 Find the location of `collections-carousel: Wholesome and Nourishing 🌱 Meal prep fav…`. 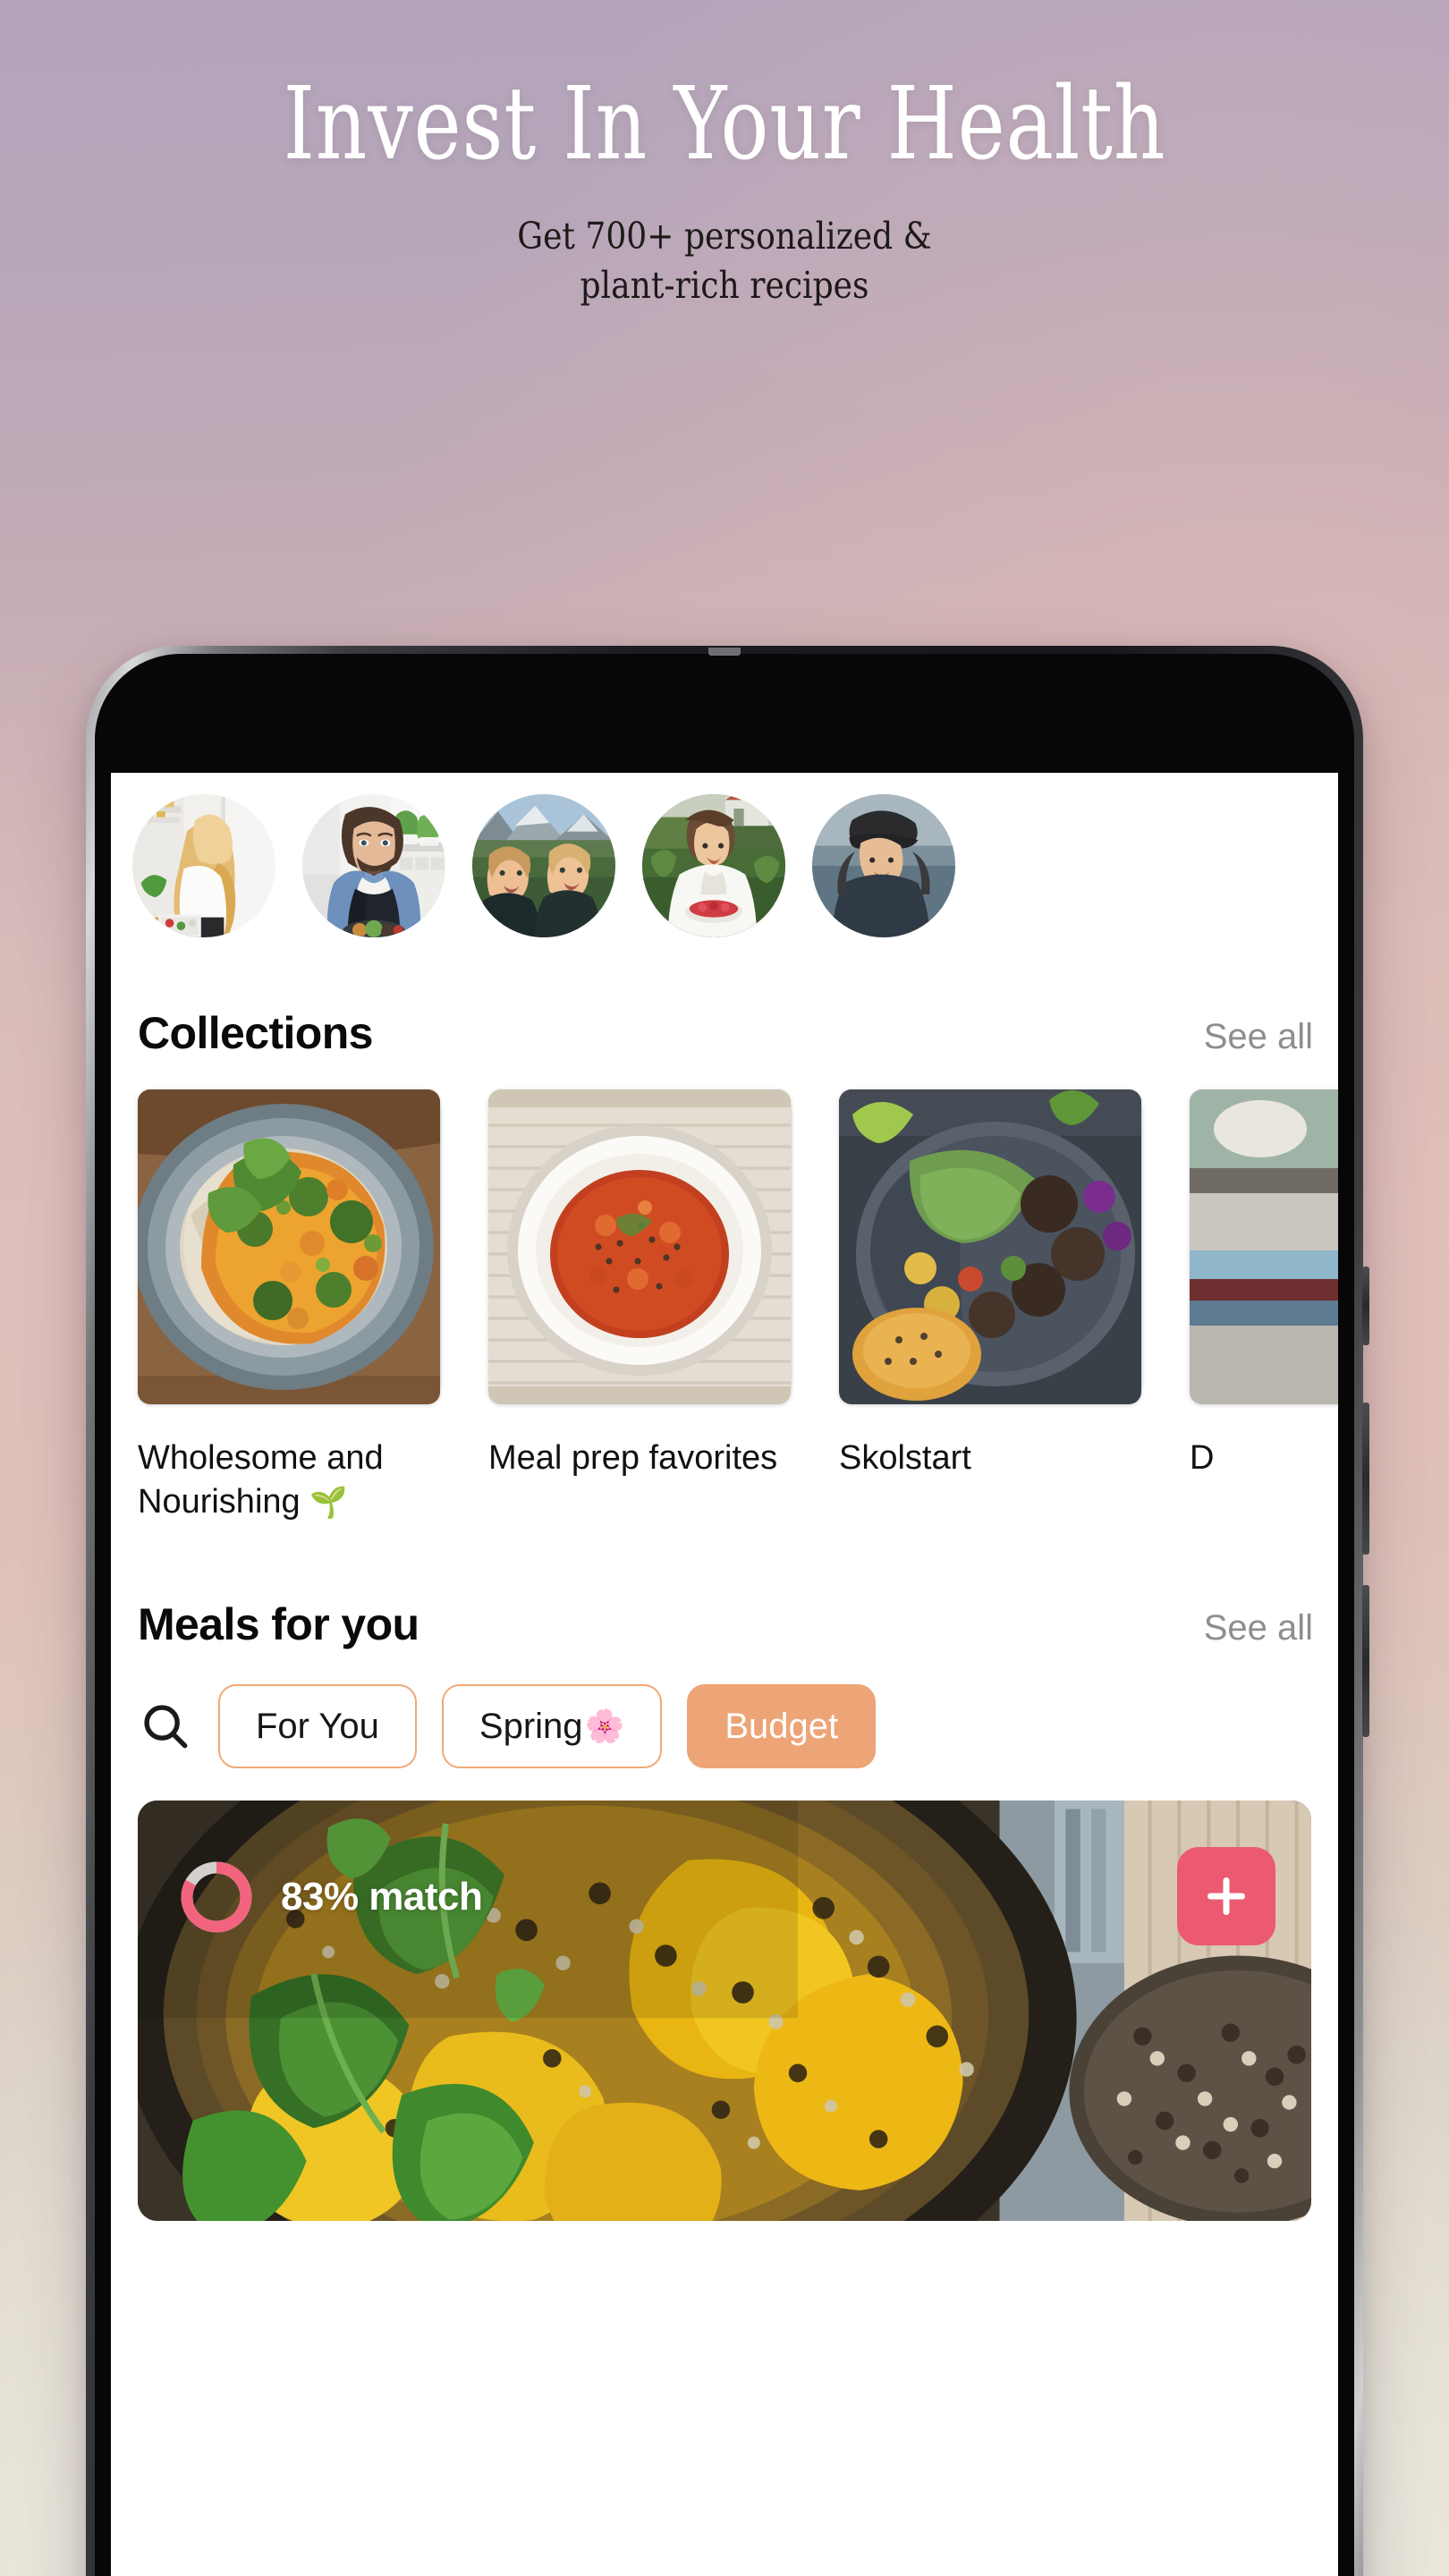

collections-carousel: Wholesome and Nourishing 🌱 Meal prep fav… is located at coordinates (724, 1306).